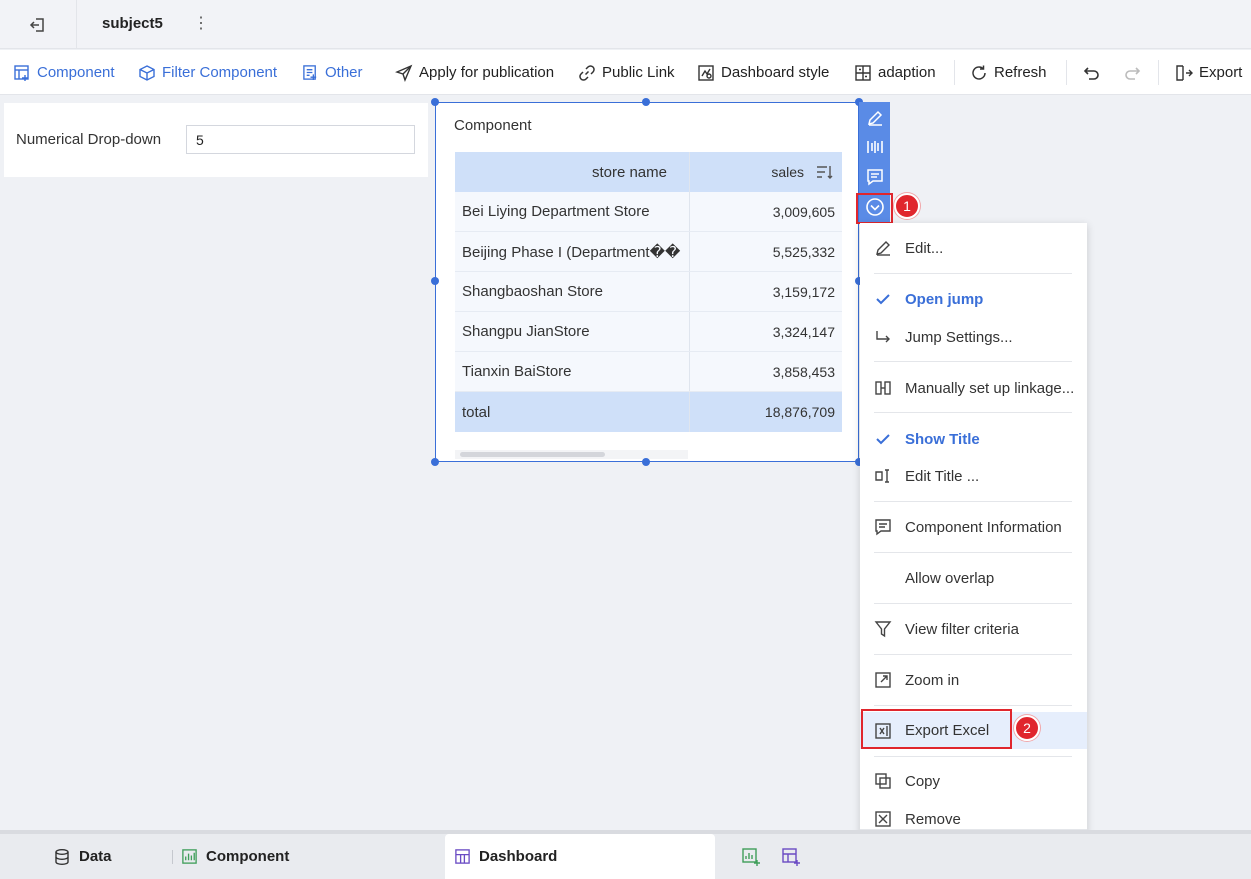 The height and width of the screenshot is (879, 1251). I want to click on horizontal-scrollbar, so click(571, 454).